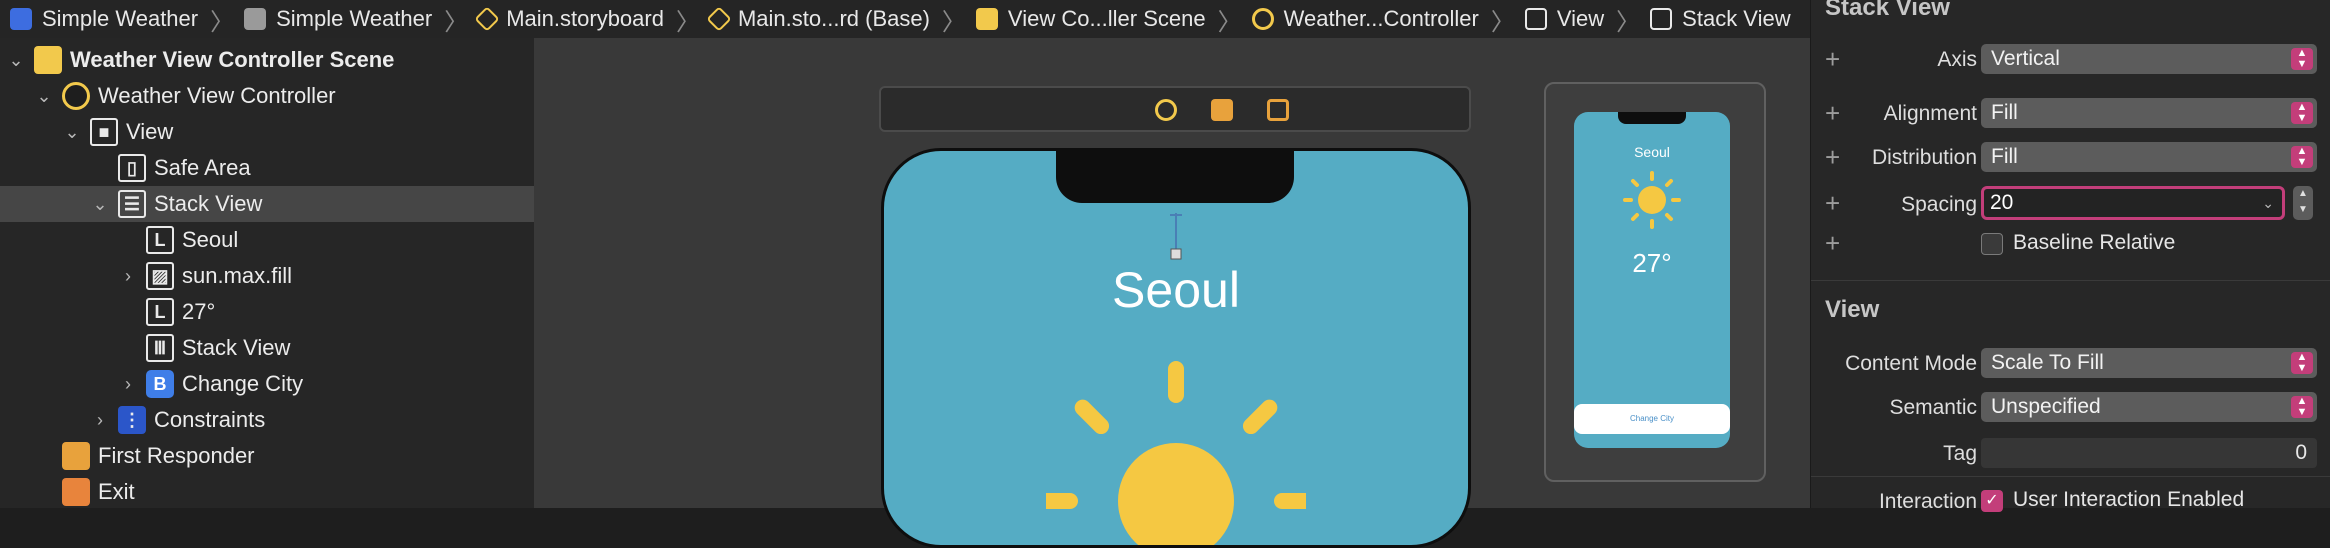 Image resolution: width=2330 pixels, height=548 pixels. Describe the element at coordinates (267, 456) in the screenshot. I see `outline-item: First Responder` at that location.